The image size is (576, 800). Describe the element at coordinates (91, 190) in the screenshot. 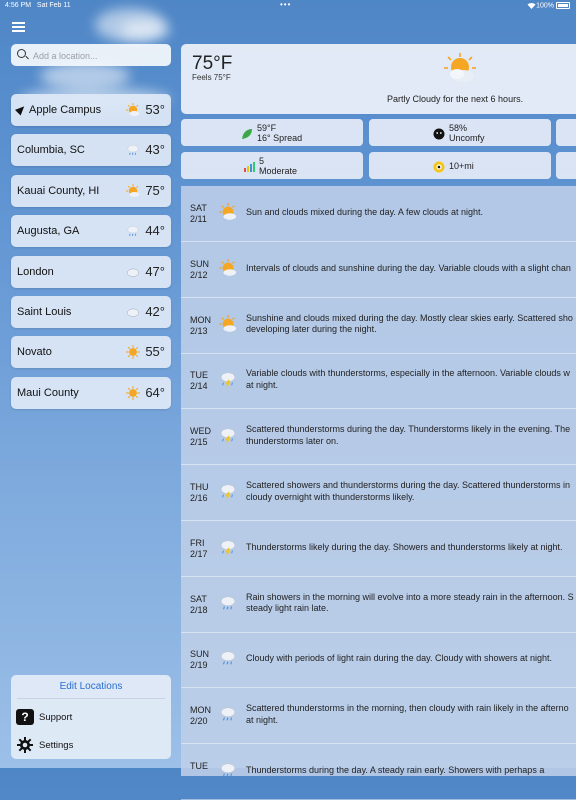

I see `location-item: Kauai County, HI 75°` at that location.